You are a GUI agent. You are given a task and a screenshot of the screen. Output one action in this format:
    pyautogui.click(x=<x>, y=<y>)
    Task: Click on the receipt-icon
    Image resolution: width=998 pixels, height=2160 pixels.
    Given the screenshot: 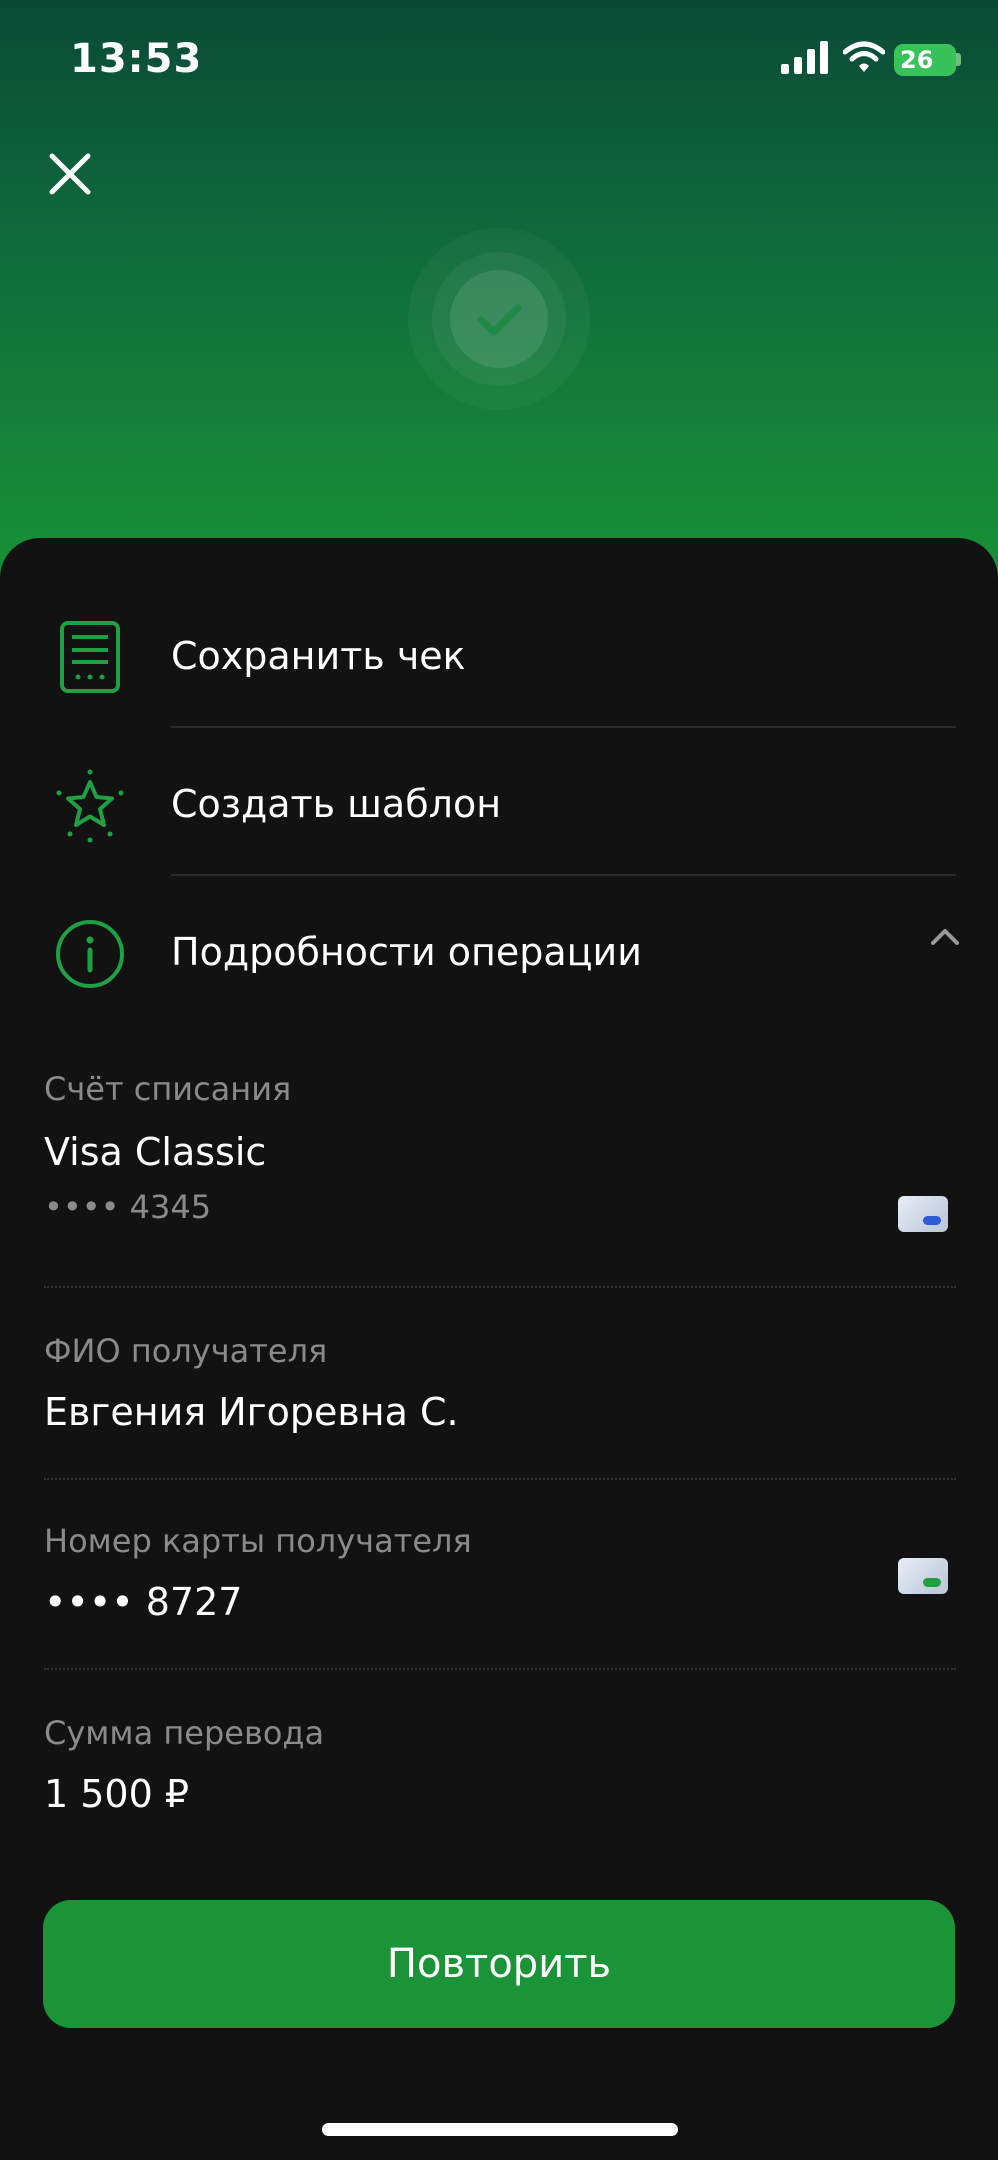 What is the action you would take?
    pyautogui.click(x=90, y=657)
    